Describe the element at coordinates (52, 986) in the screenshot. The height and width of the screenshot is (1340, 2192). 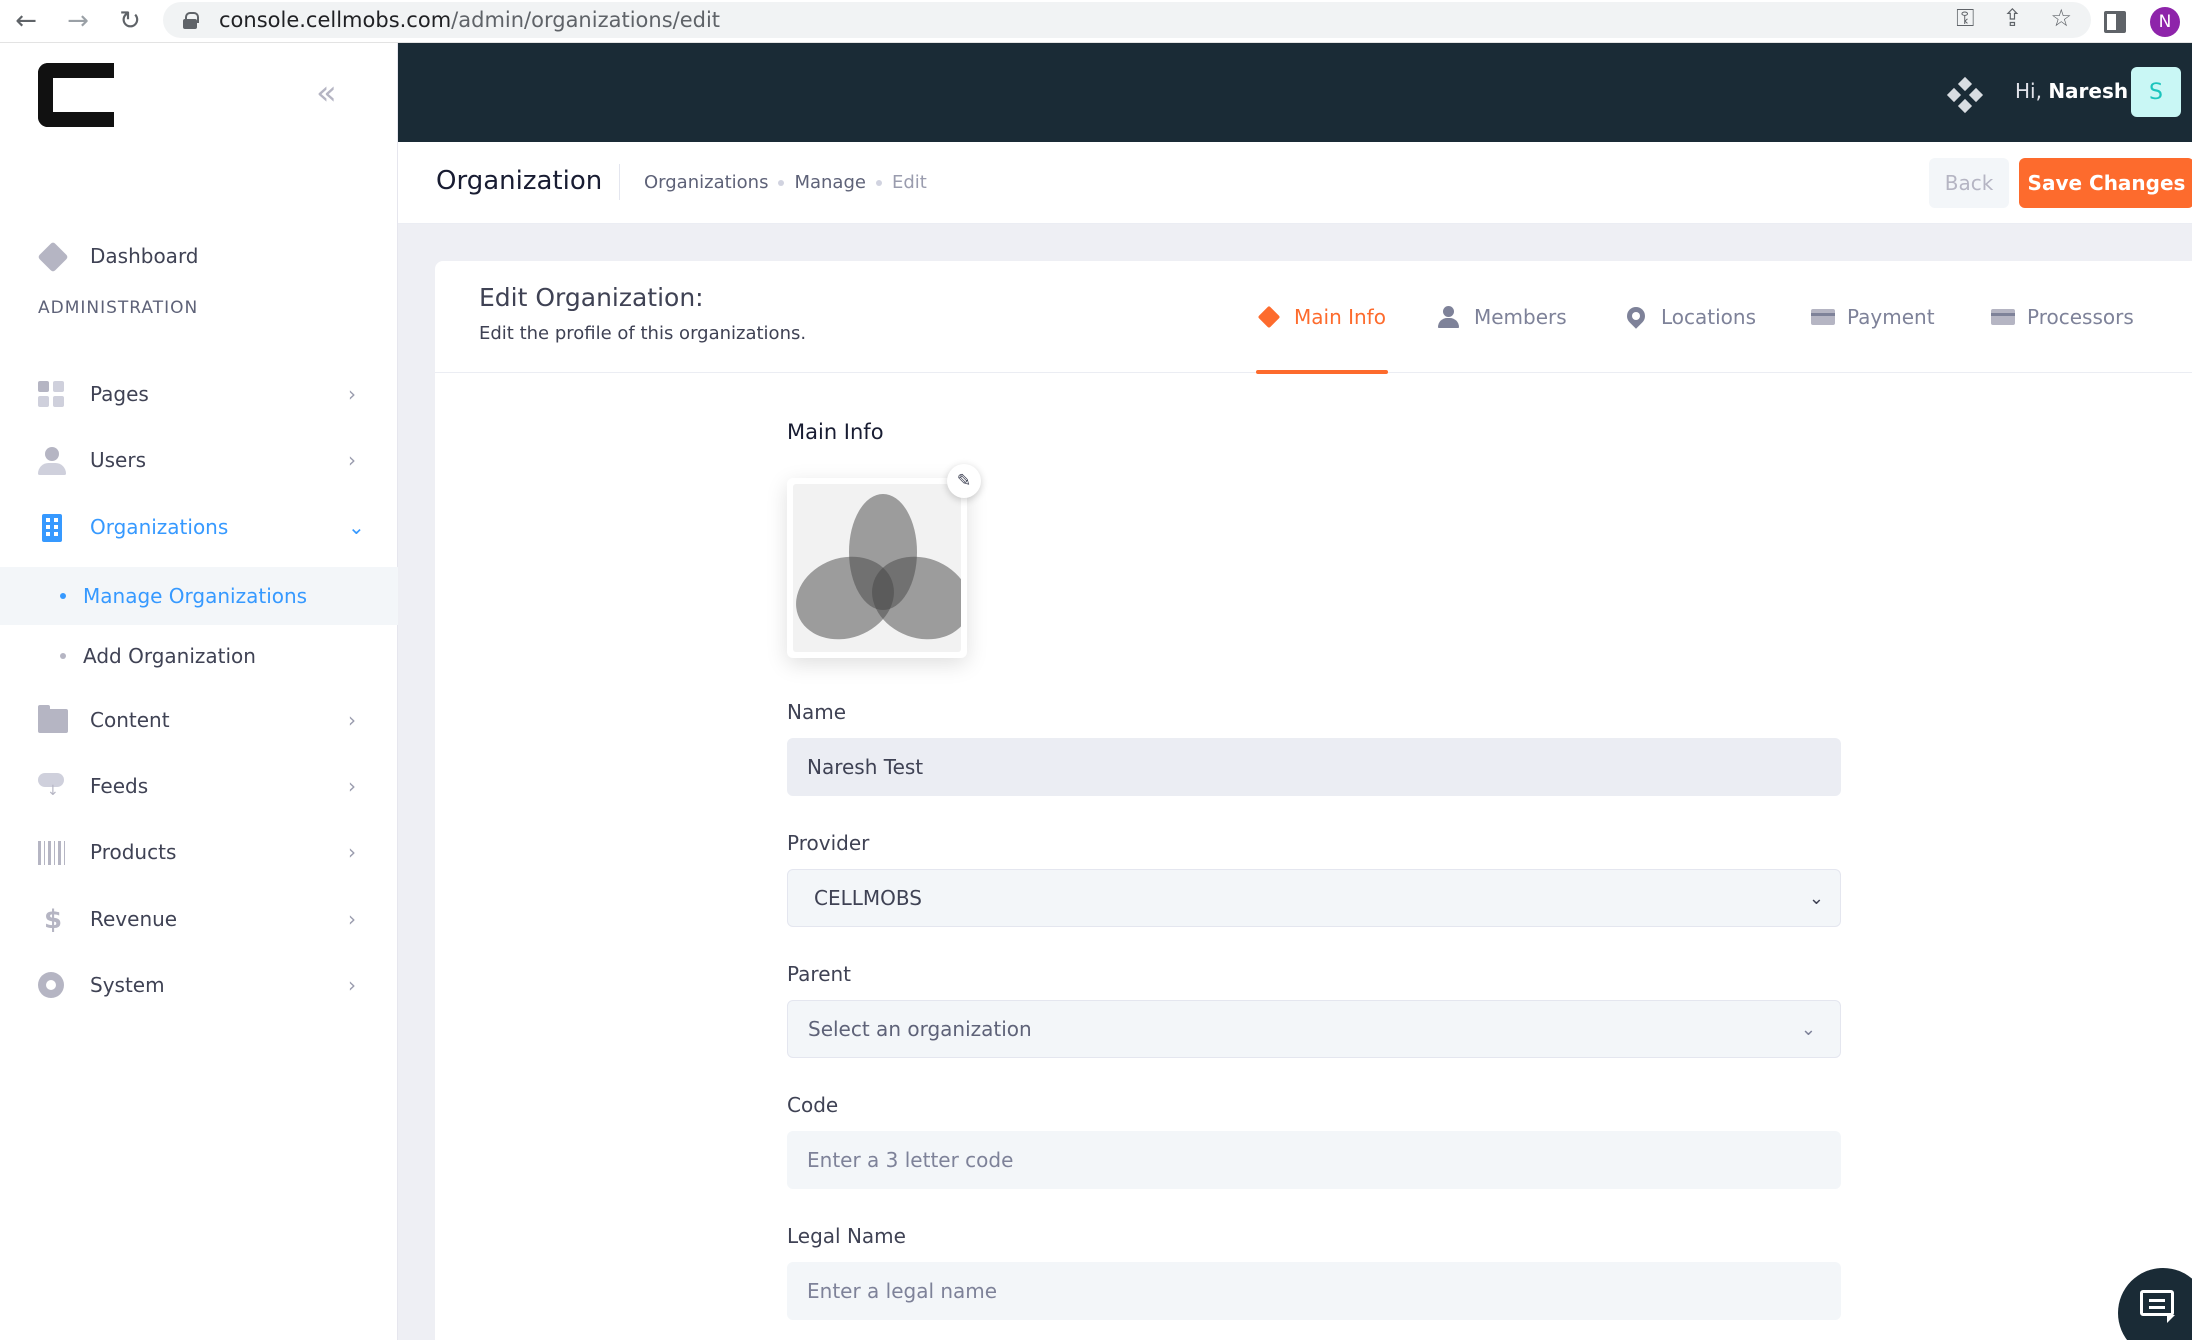
I see `gear-icon` at that location.